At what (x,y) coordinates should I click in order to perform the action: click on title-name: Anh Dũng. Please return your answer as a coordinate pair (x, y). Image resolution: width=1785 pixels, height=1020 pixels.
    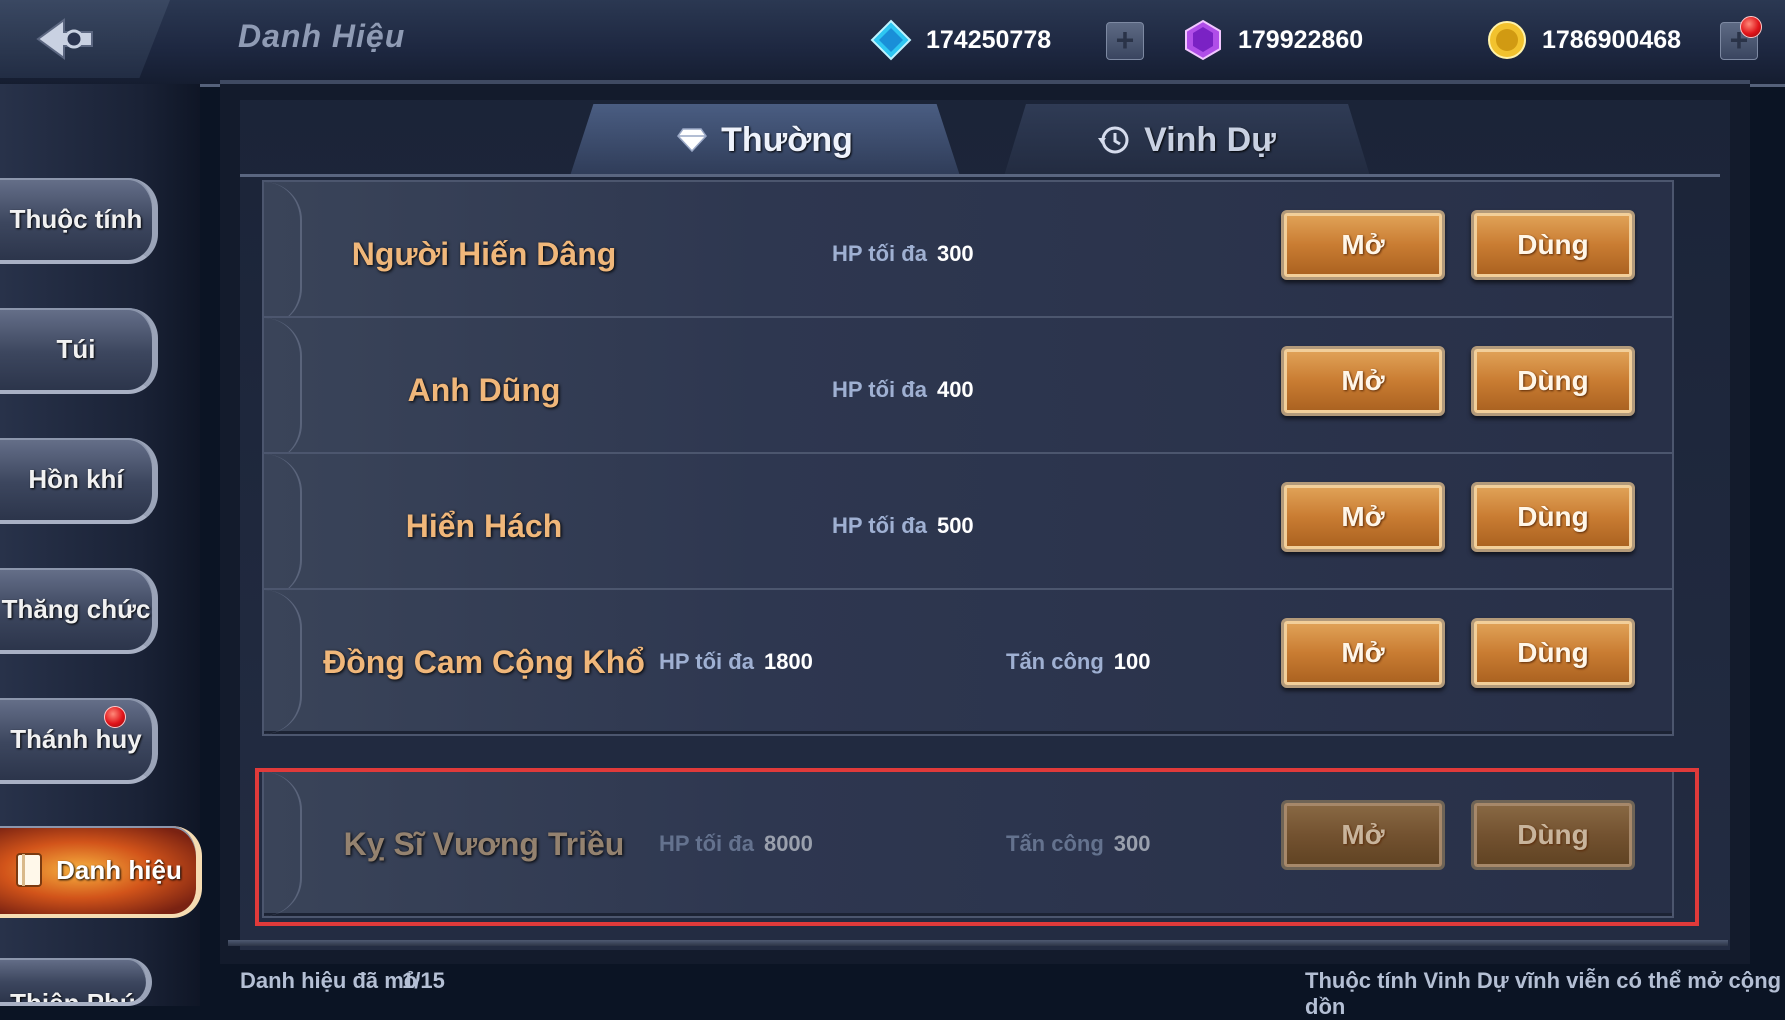
    Looking at the image, I should click on (484, 389).